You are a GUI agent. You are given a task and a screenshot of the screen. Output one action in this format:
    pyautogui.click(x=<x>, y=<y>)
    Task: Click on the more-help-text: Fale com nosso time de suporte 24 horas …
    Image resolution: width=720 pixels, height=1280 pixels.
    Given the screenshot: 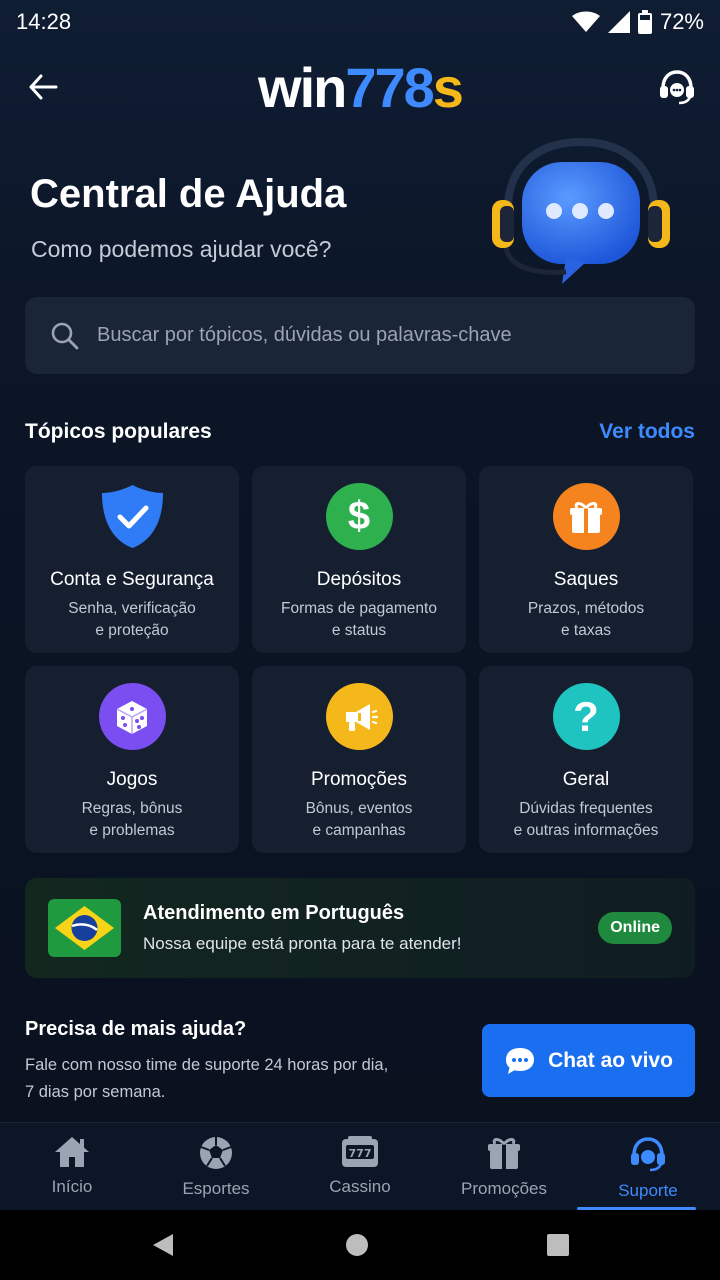 What is the action you would take?
    pyautogui.click(x=207, y=1078)
    